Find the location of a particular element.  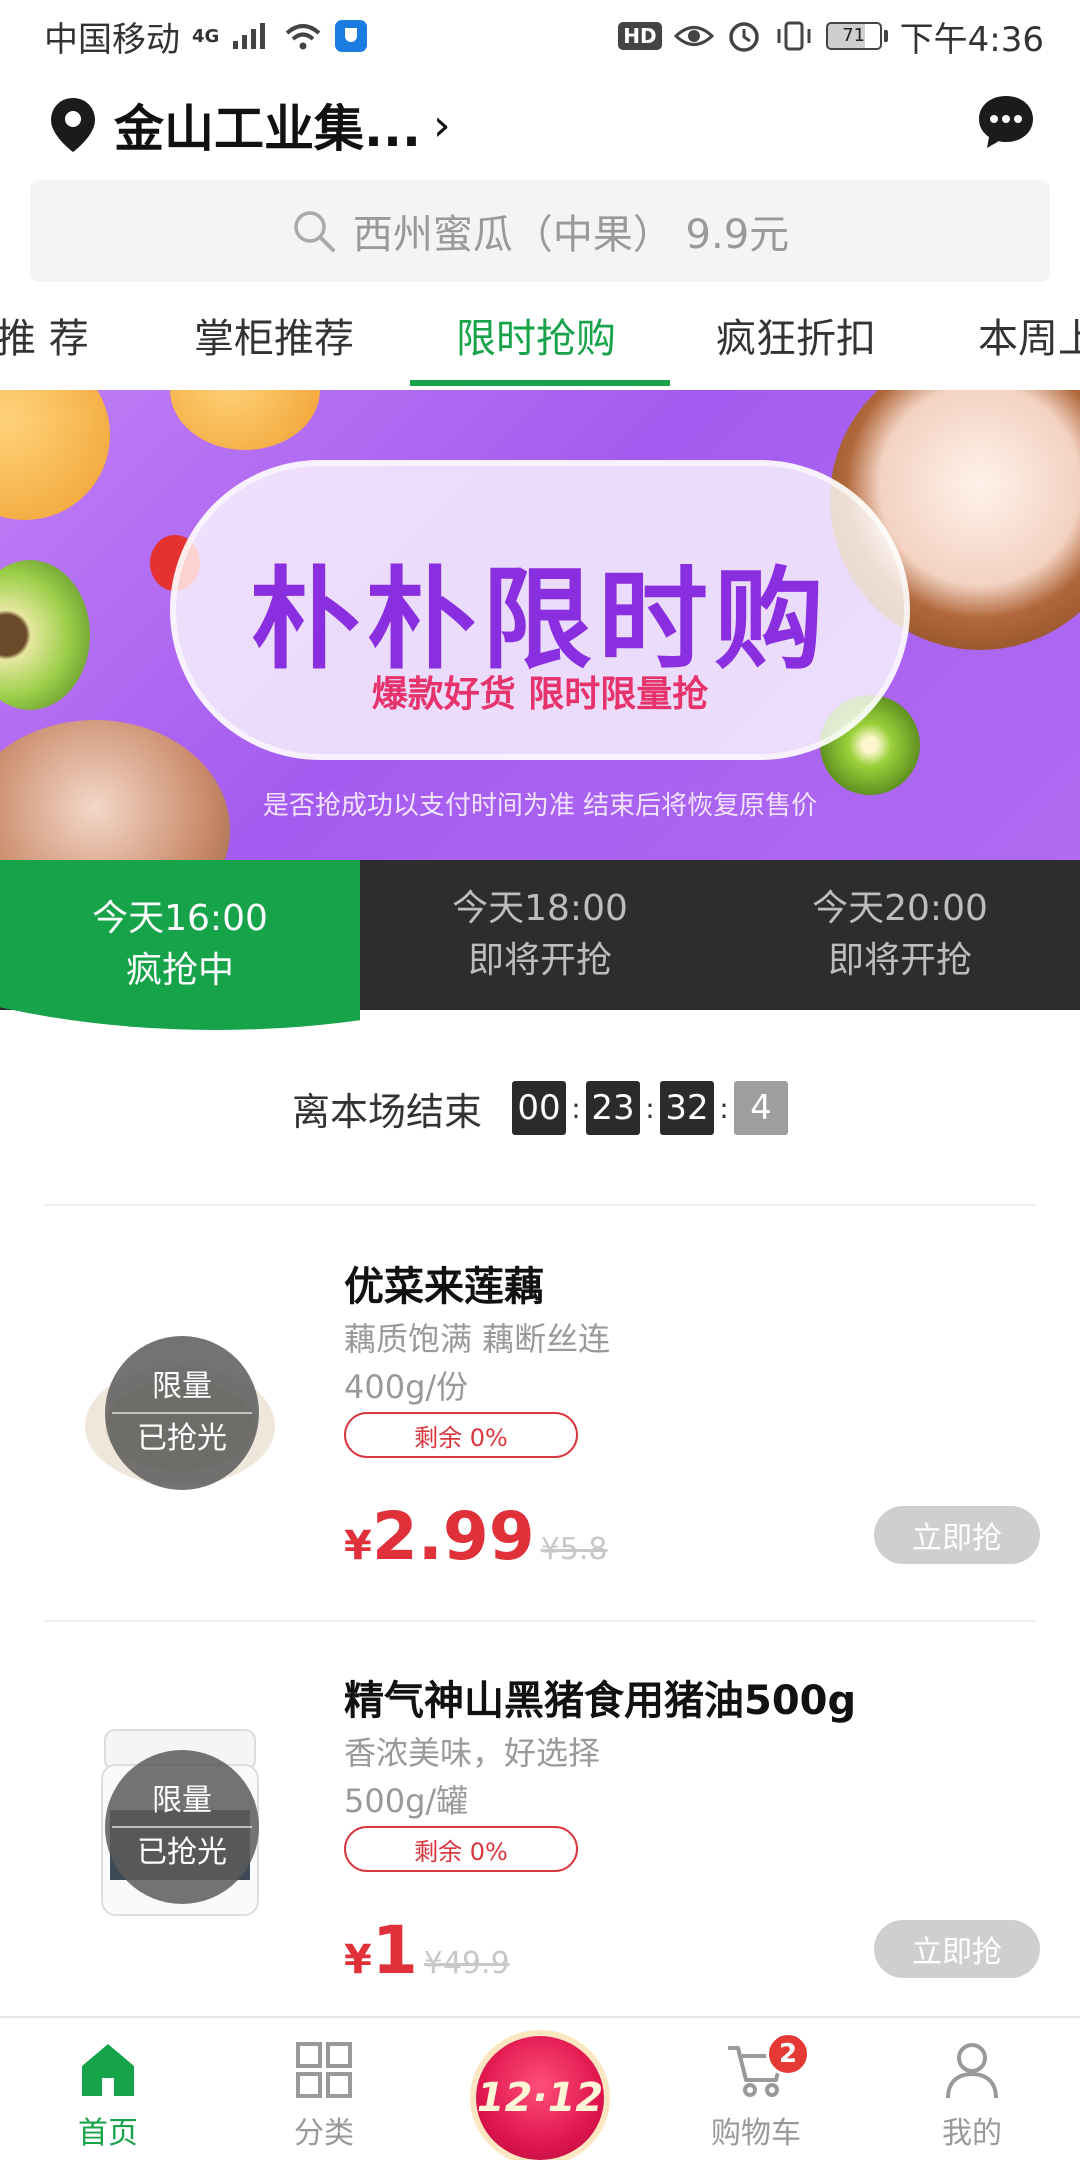

grapefruit-image is located at coordinates (55, 455).